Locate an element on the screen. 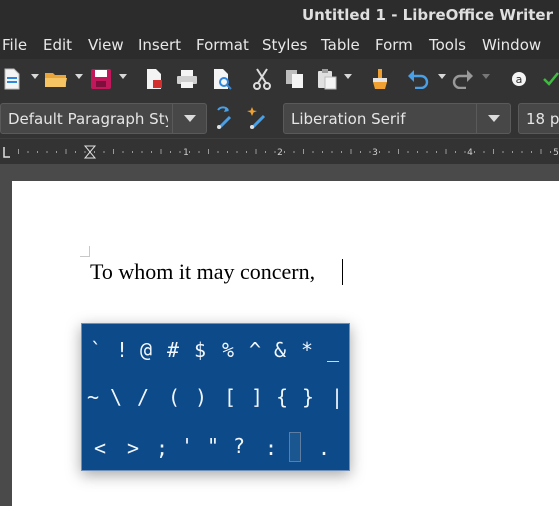 The width and height of the screenshot is (559, 506). cut-icon is located at coordinates (262, 79).